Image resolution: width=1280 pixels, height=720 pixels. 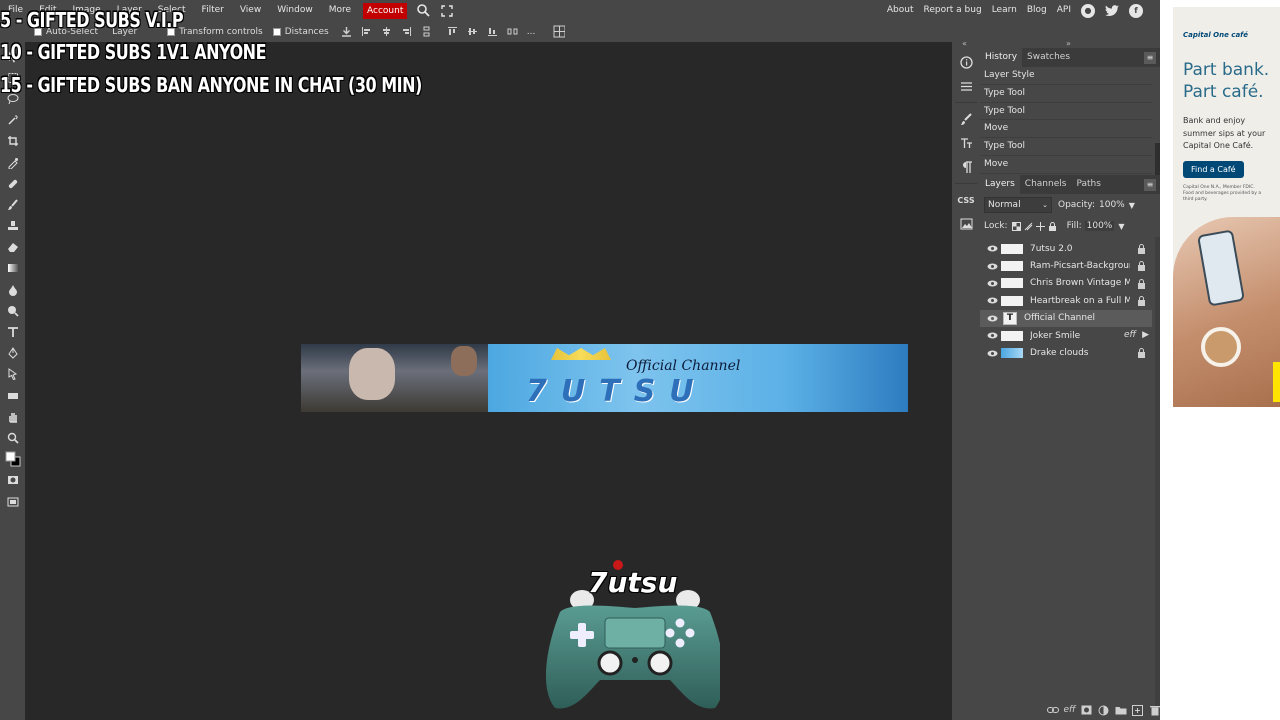 I want to click on history-item: Layer Style, so click(x=1066, y=76).